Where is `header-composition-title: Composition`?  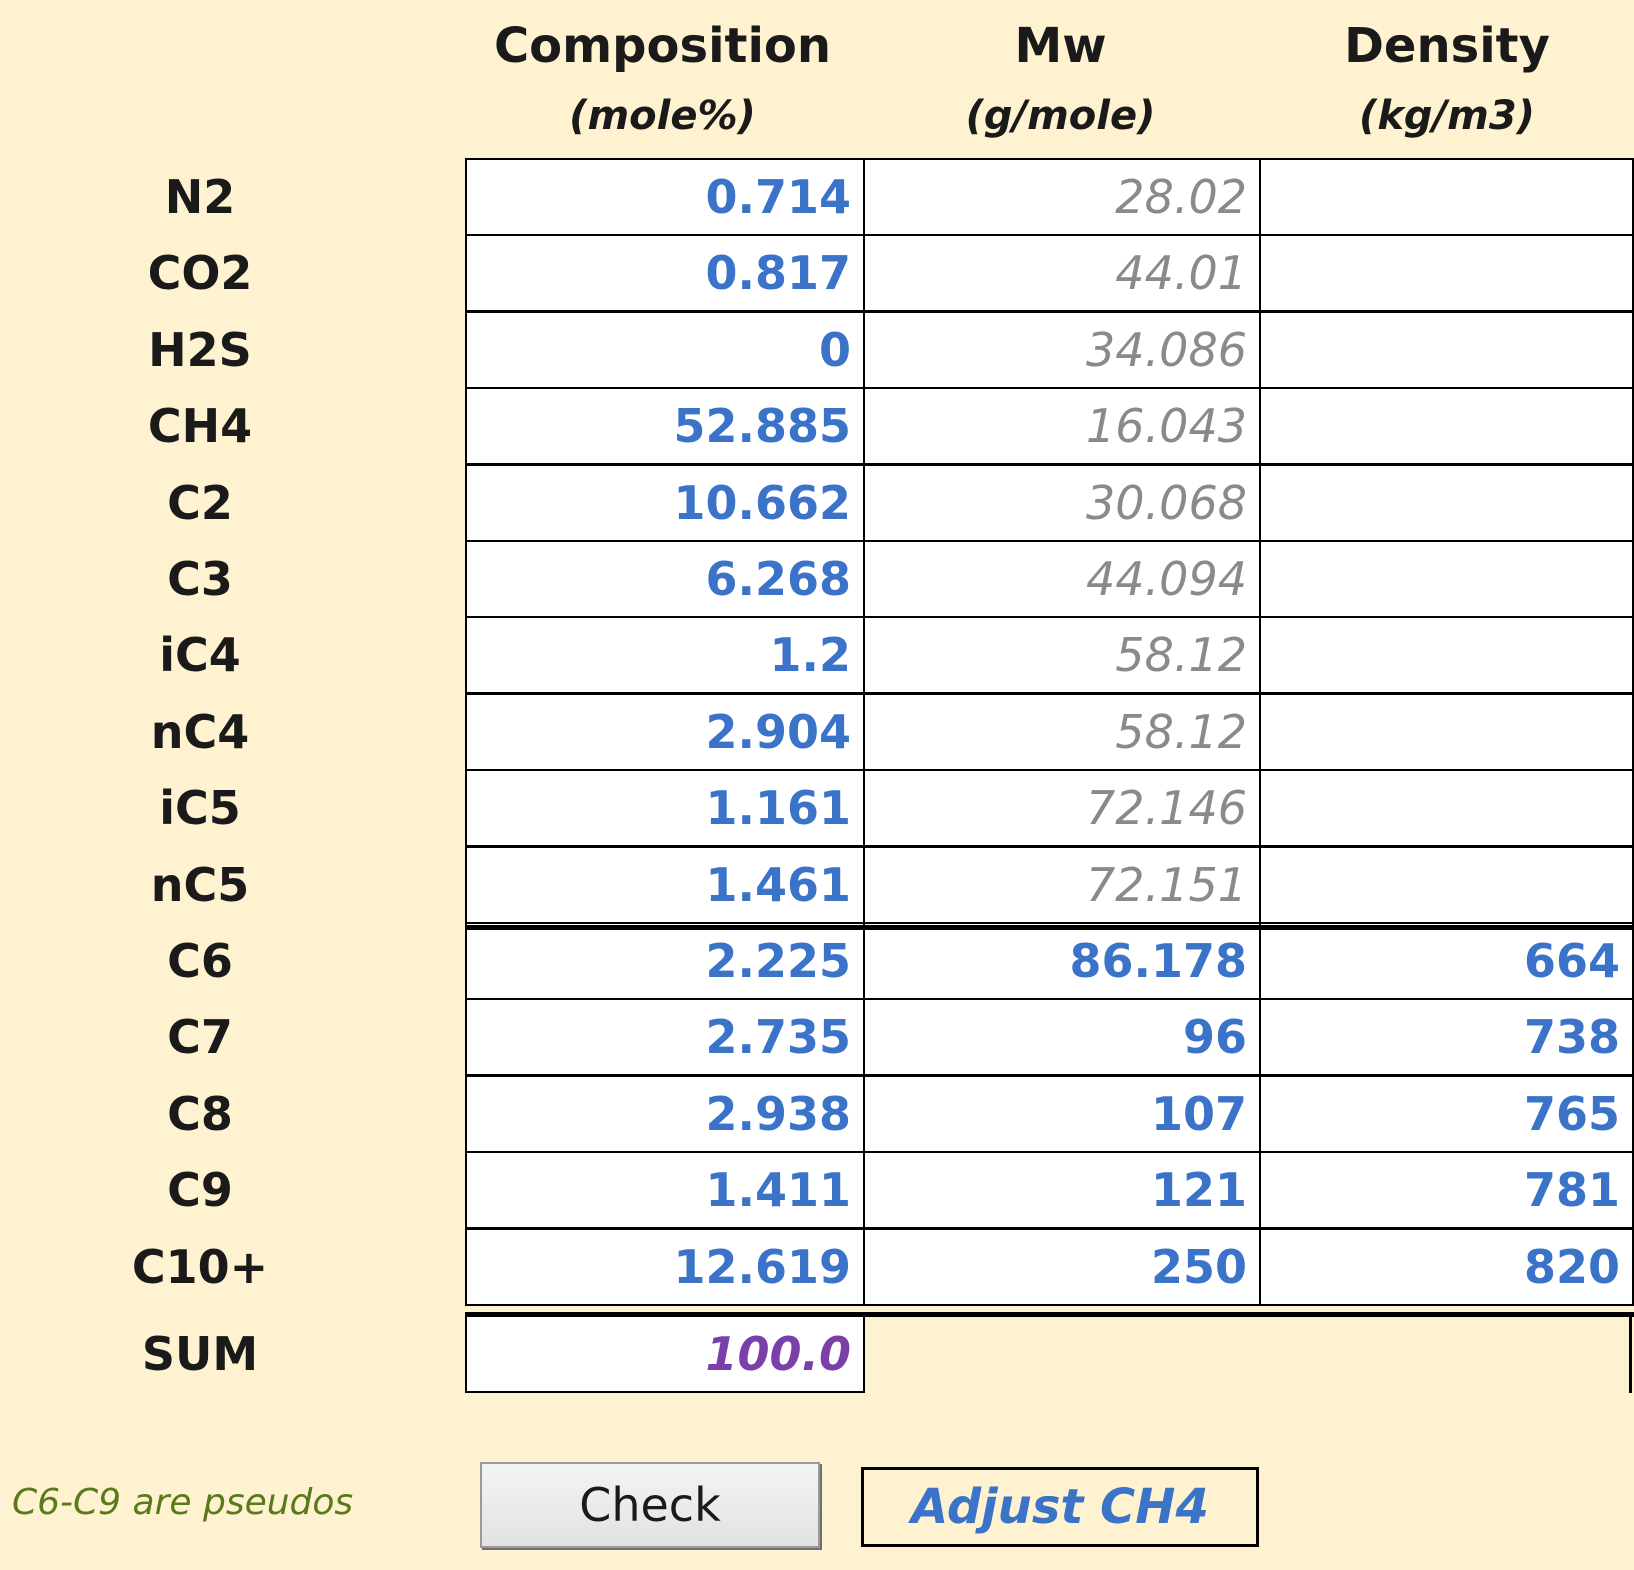
header-composition-title: Composition is located at coordinates (662, 46).